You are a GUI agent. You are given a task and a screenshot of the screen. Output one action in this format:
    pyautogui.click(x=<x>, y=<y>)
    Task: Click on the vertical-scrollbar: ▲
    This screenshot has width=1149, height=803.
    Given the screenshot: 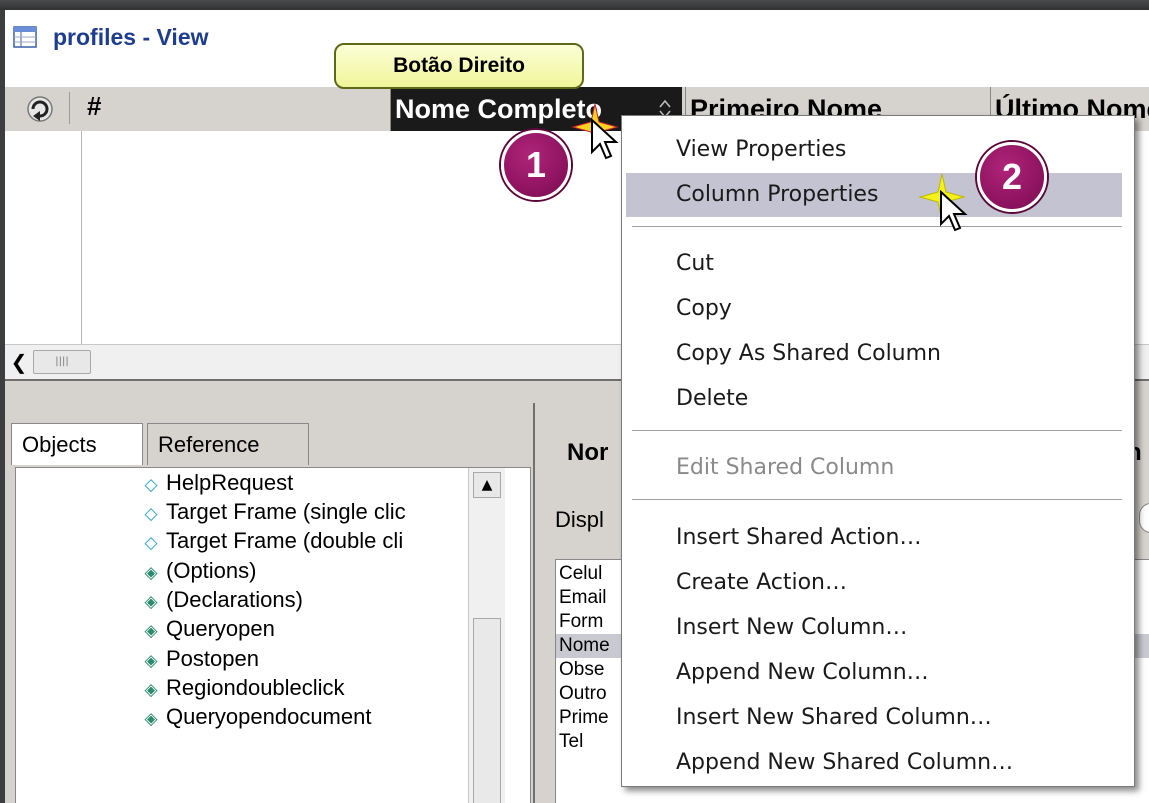 What is the action you would take?
    pyautogui.click(x=486, y=635)
    